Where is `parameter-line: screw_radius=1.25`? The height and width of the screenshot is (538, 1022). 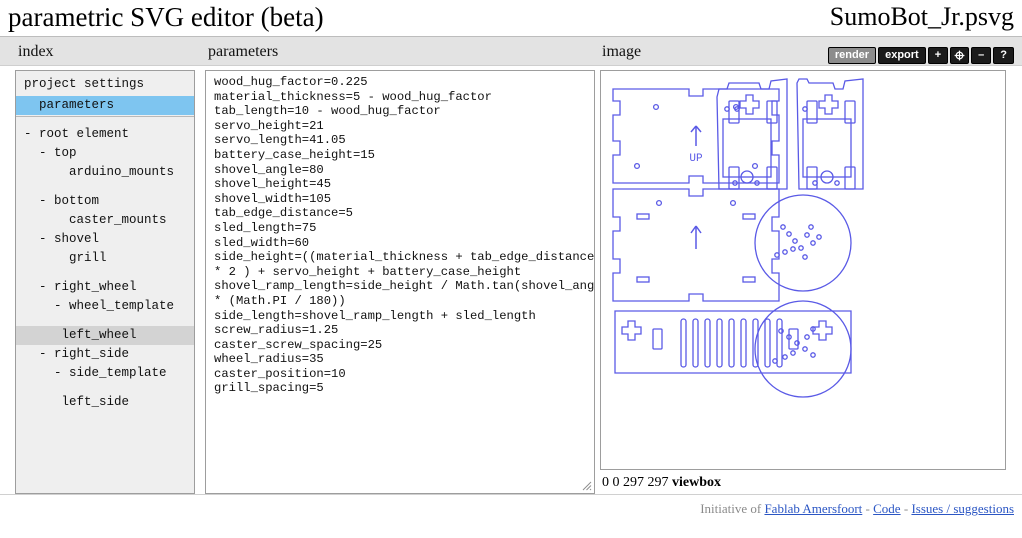
parameter-line: screw_radius=1.25 is located at coordinates (276, 330).